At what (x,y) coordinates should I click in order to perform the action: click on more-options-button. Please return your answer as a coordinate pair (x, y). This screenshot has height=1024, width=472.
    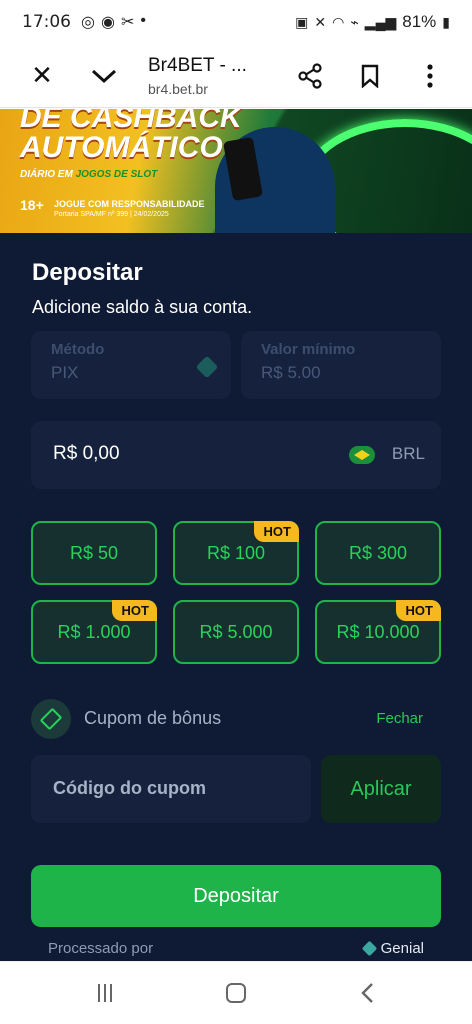
    Looking at the image, I should click on (430, 76).